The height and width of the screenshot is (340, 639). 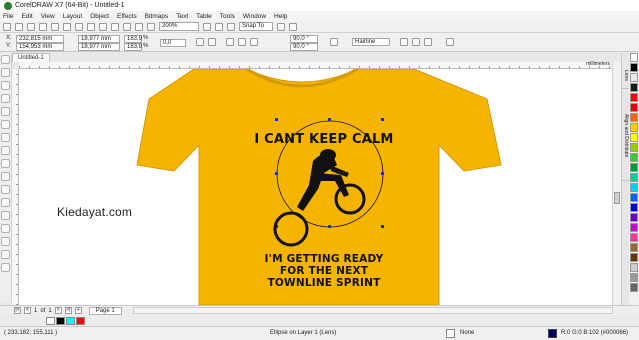 I want to click on save-icon, so click(x=31, y=26).